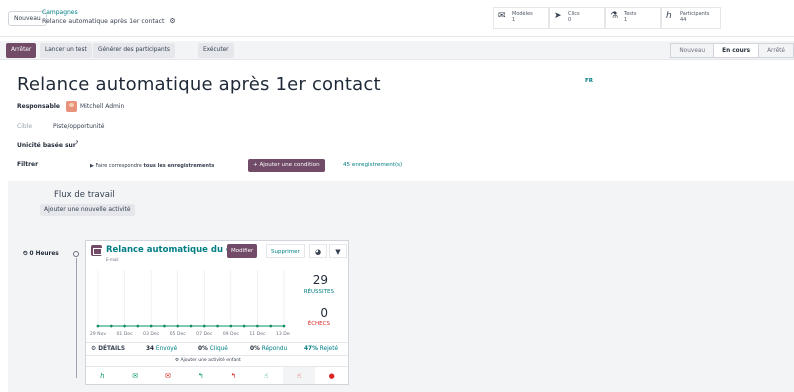  What do you see at coordinates (102, 375) in the screenshot?
I see `cursor-icon: ℎ` at bounding box center [102, 375].